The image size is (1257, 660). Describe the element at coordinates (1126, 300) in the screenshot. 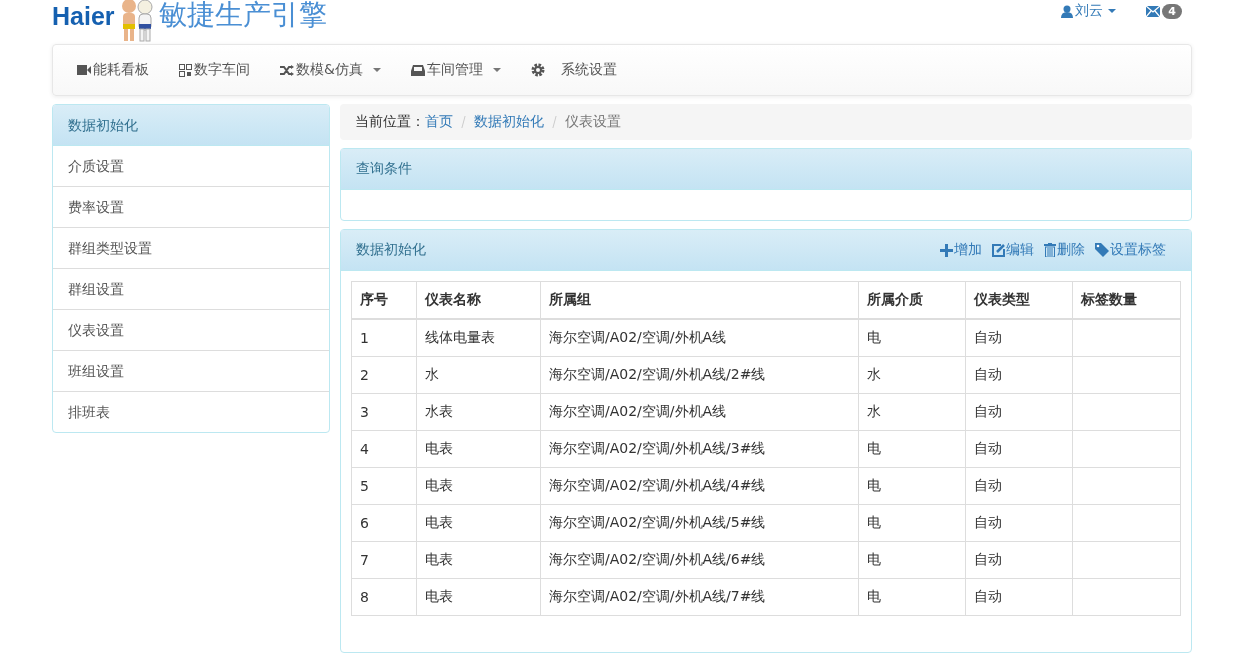

I see `column-header: 标签数量` at that location.